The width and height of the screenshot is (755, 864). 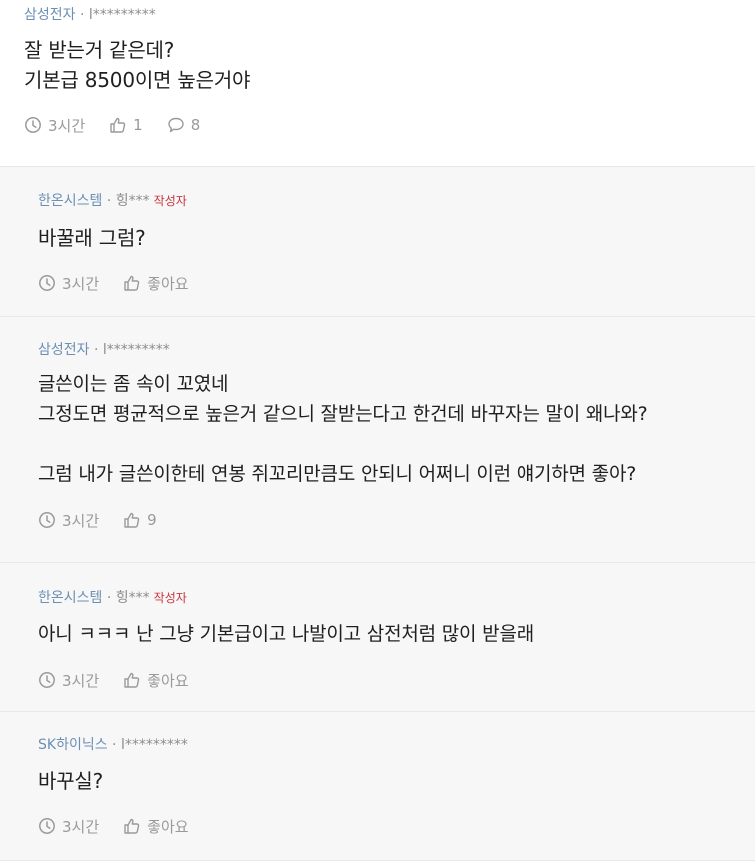 I want to click on company-name: SK하이닉스, so click(x=73, y=745).